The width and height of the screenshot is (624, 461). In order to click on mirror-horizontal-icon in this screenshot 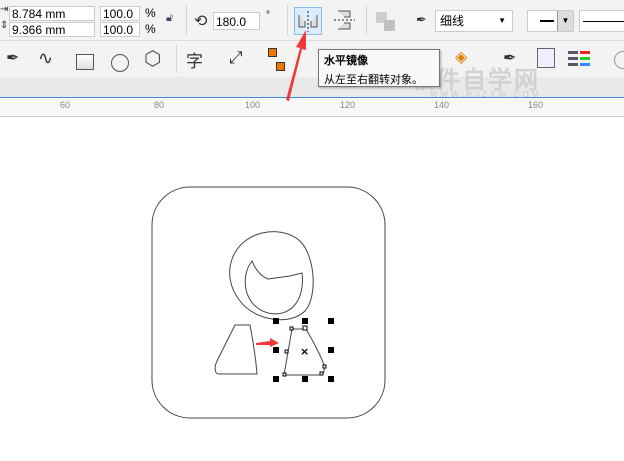, I will do `click(308, 21)`.